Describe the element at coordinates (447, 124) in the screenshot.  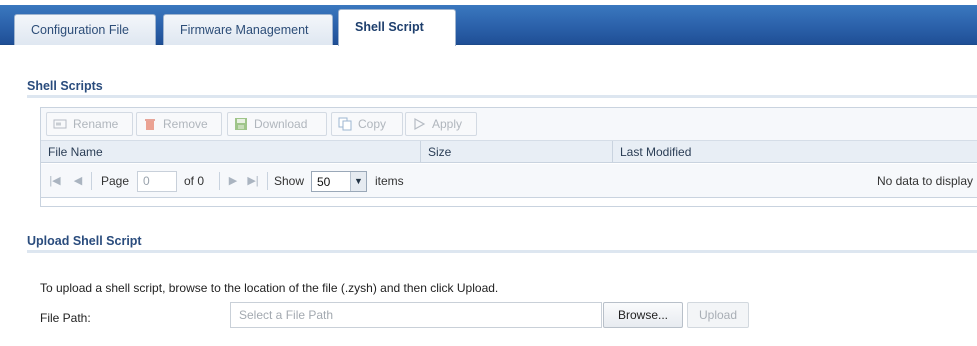
I see `apply-label: Apply` at that location.